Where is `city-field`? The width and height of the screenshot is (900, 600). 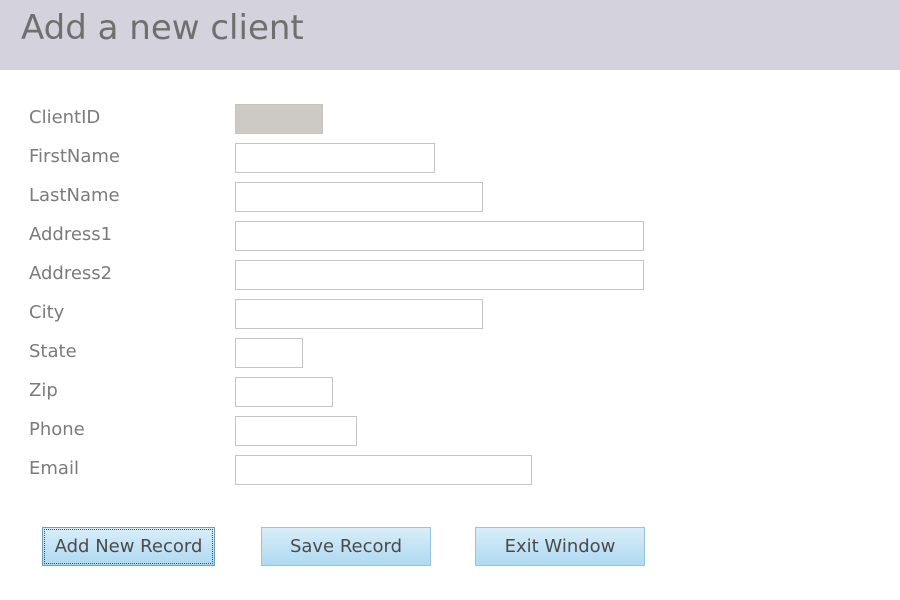
city-field is located at coordinates (359, 314).